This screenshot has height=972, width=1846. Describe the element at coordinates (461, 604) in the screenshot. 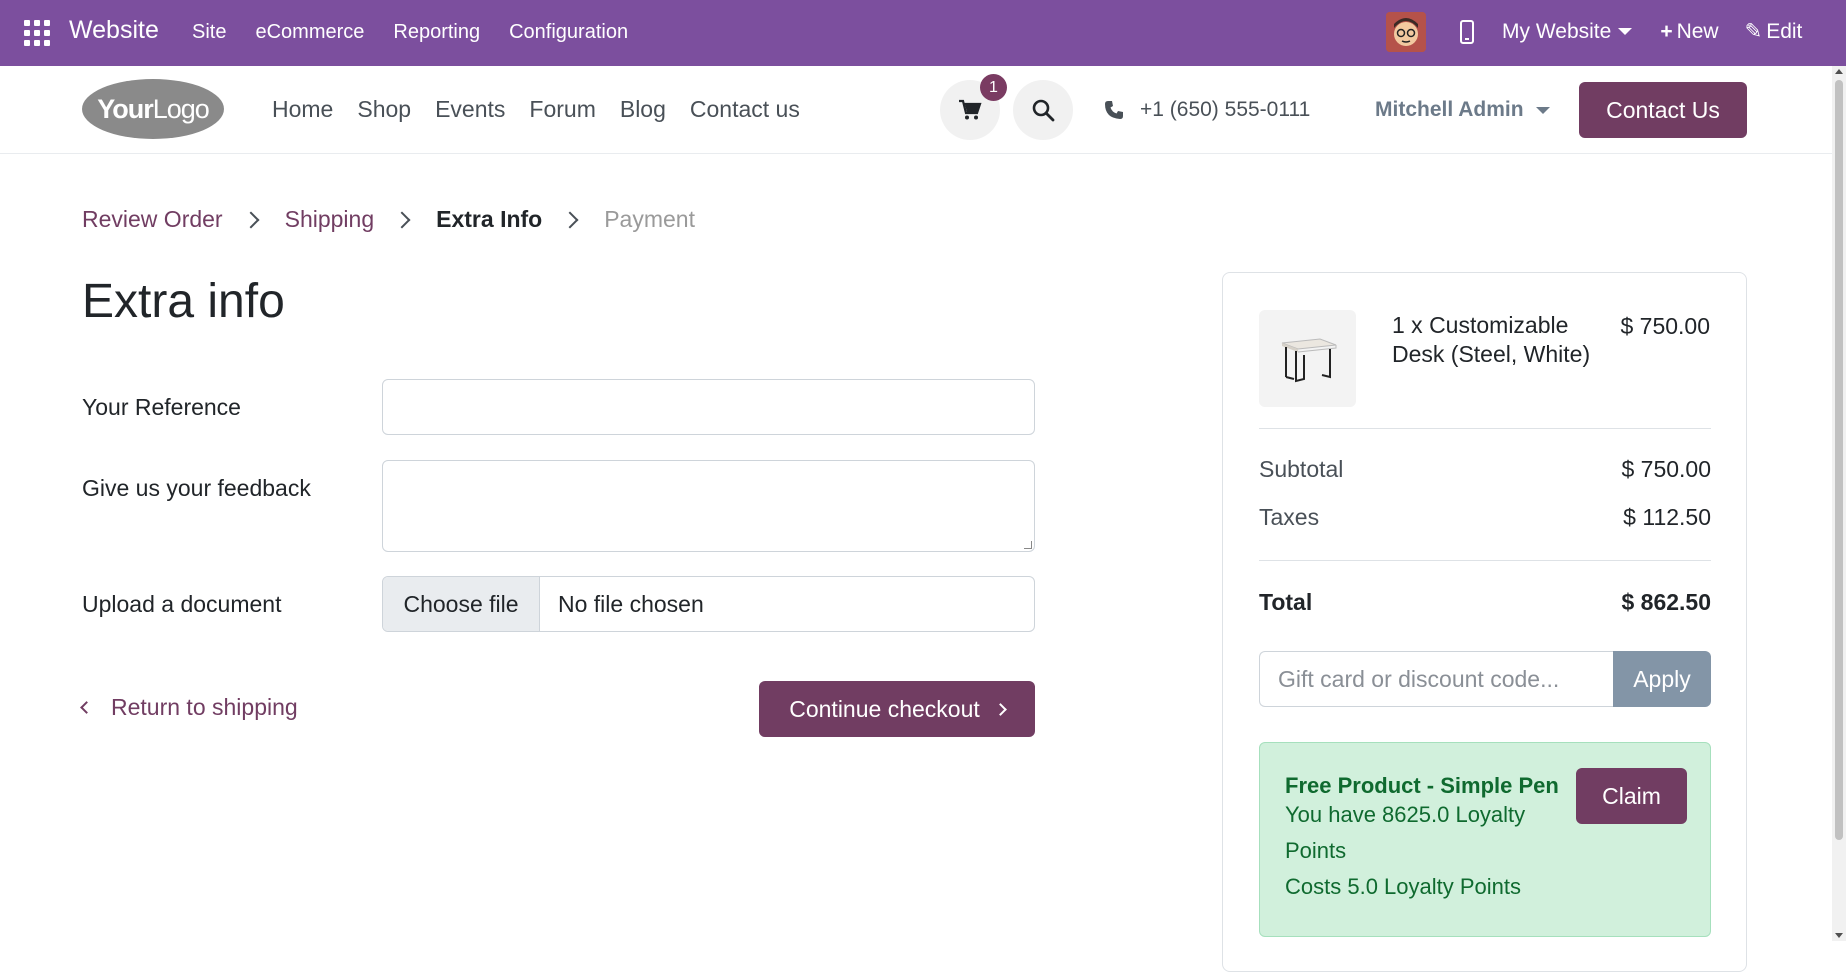

I see `choose-file-button: Choose file` at that location.